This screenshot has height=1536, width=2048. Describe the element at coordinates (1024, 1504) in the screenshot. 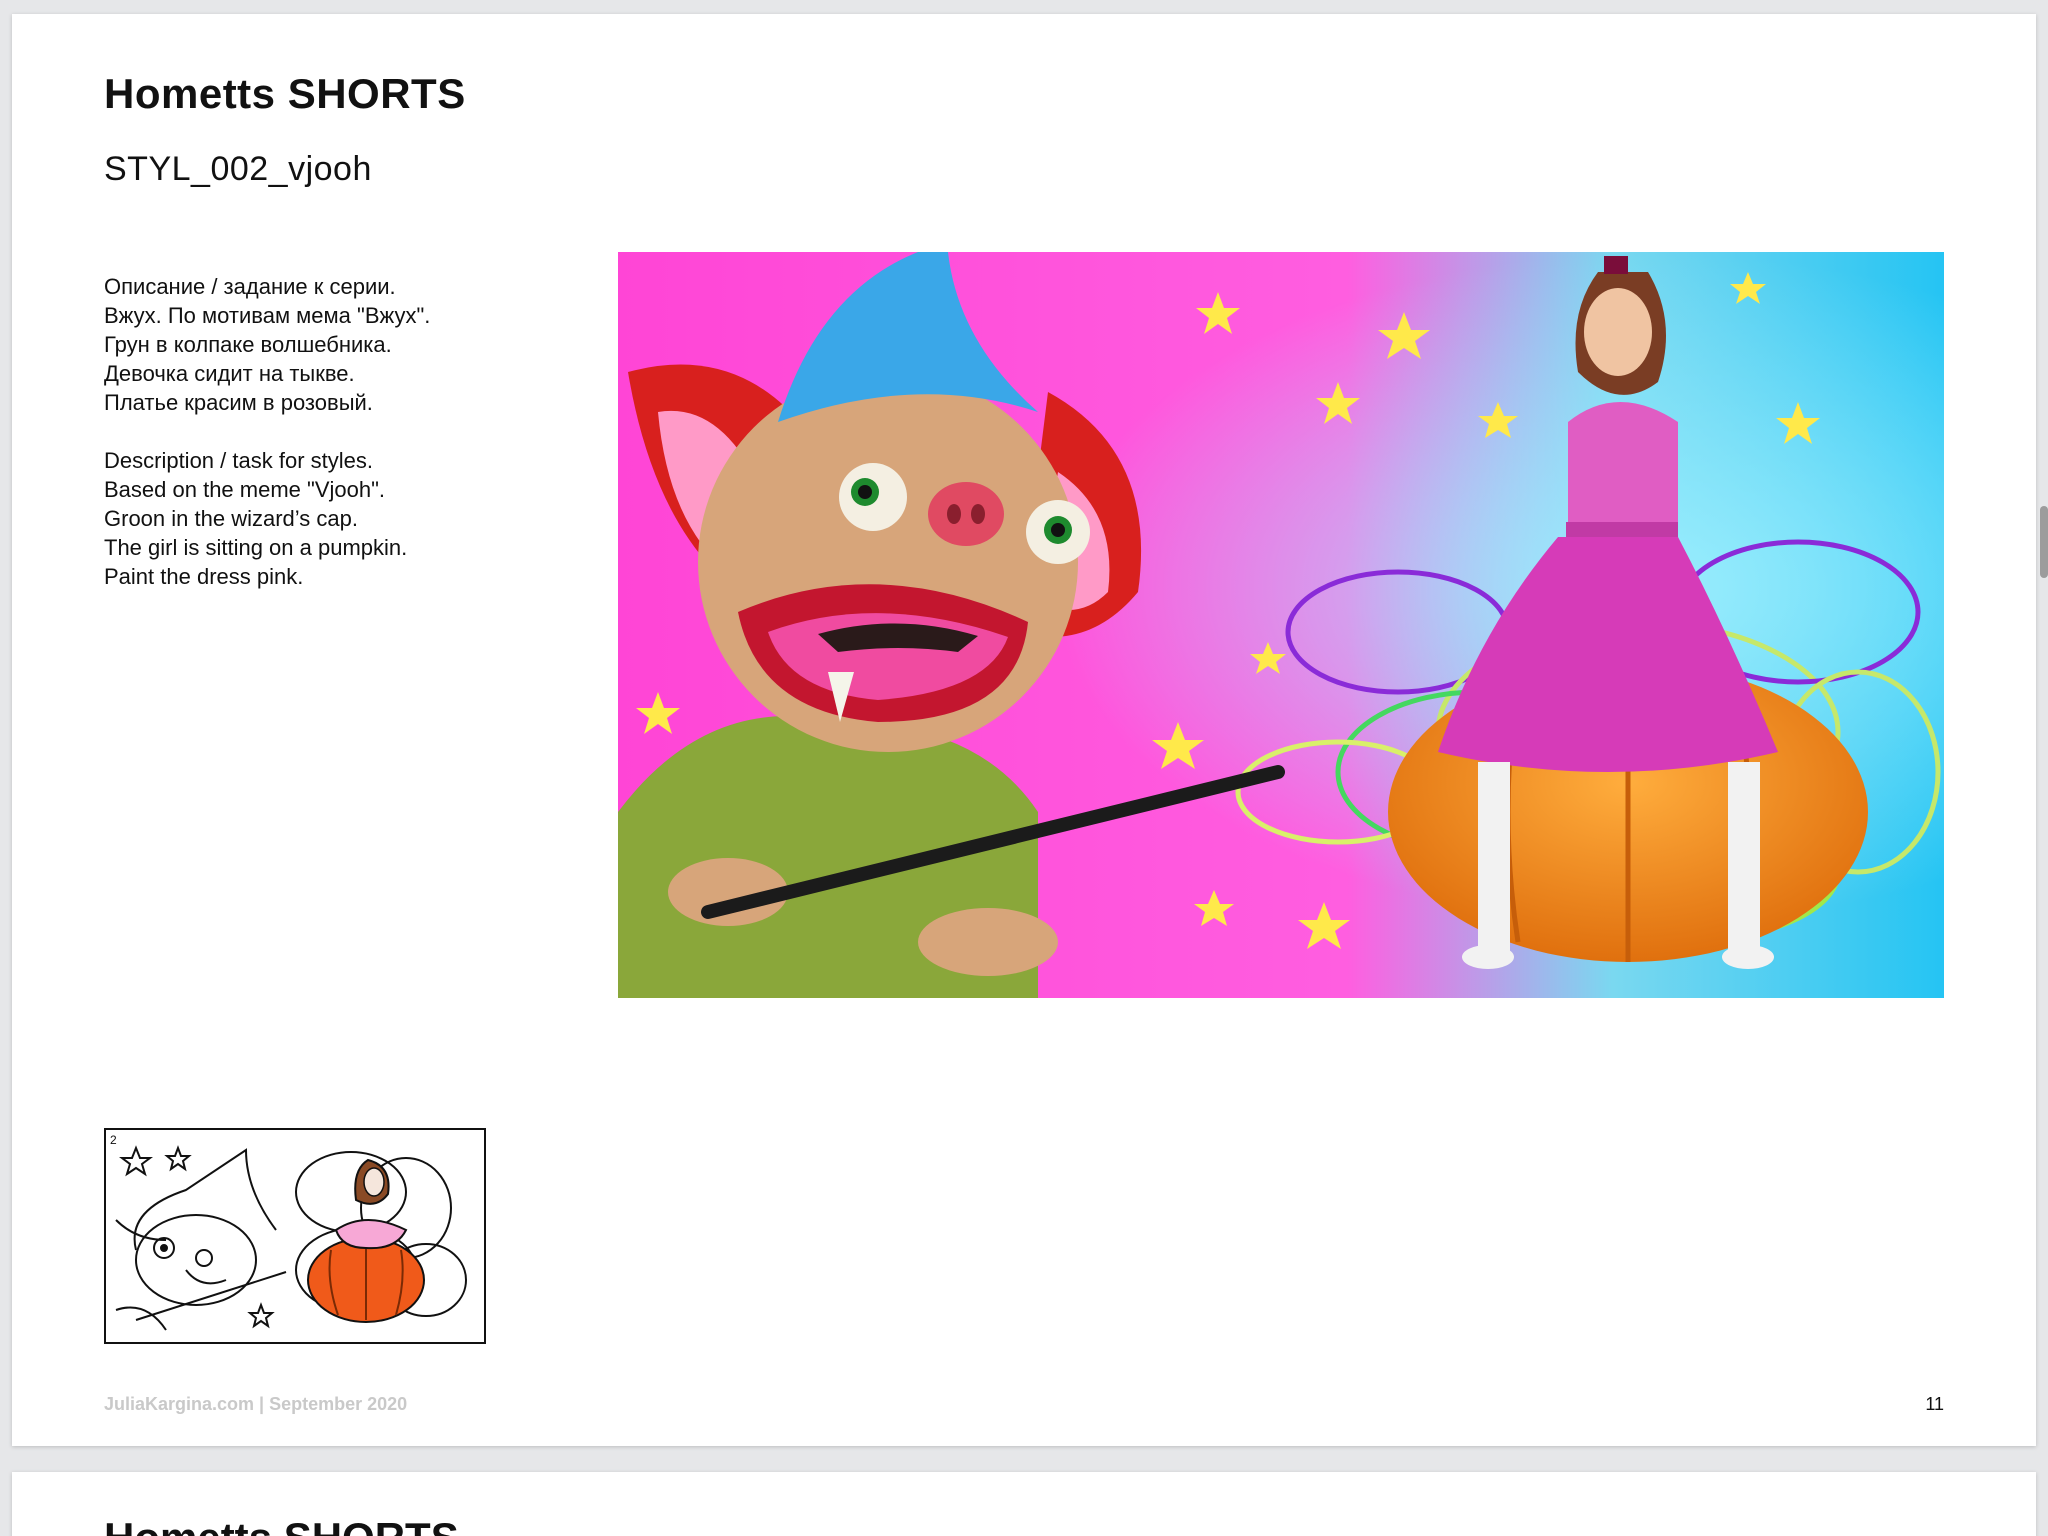

I see `next-page-preview: Hometts SHORTS` at that location.